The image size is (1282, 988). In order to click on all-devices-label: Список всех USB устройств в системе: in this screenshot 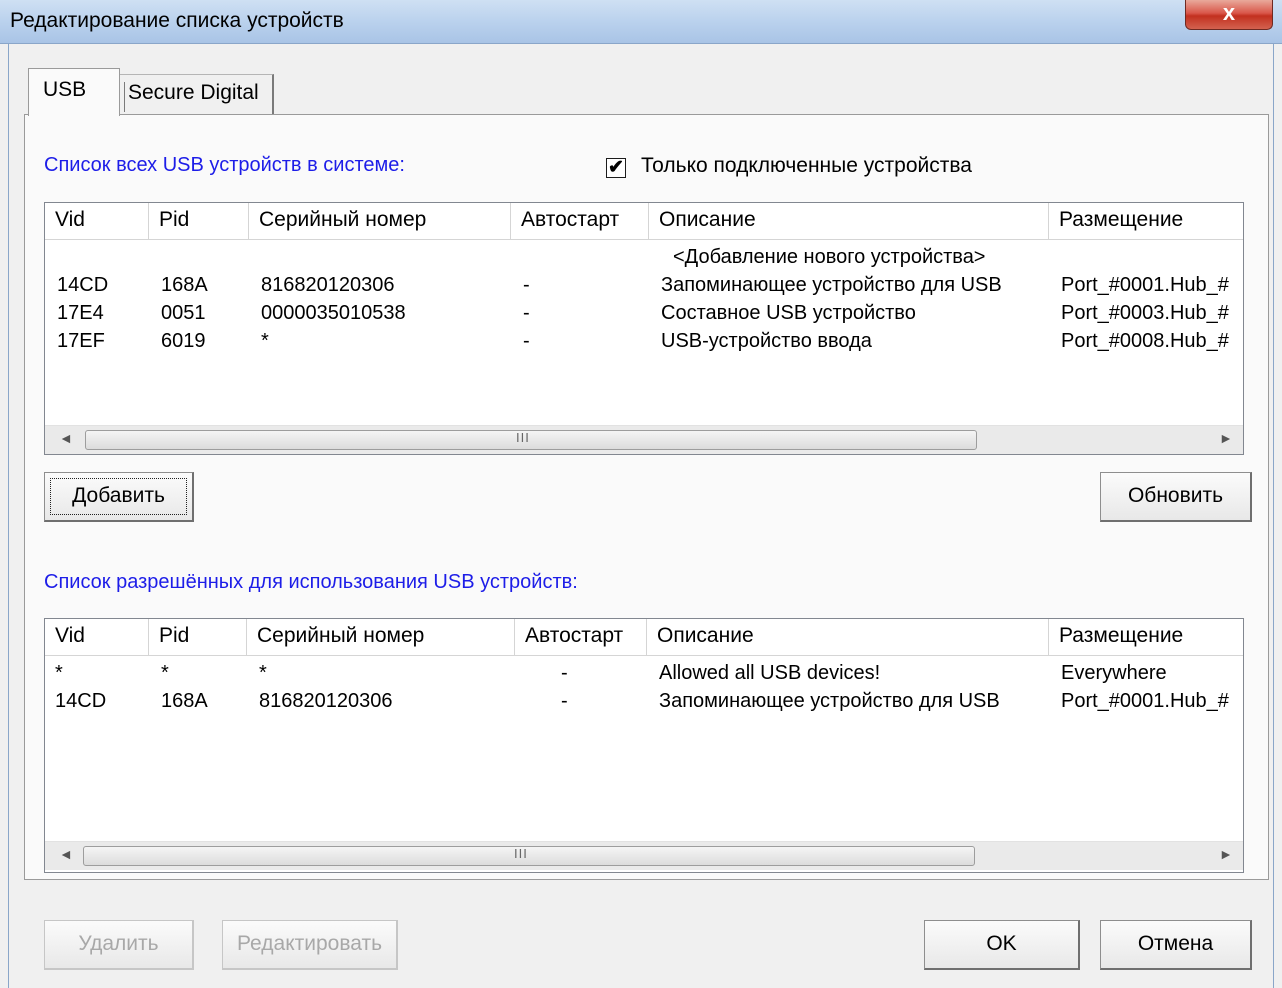, I will do `click(224, 165)`.